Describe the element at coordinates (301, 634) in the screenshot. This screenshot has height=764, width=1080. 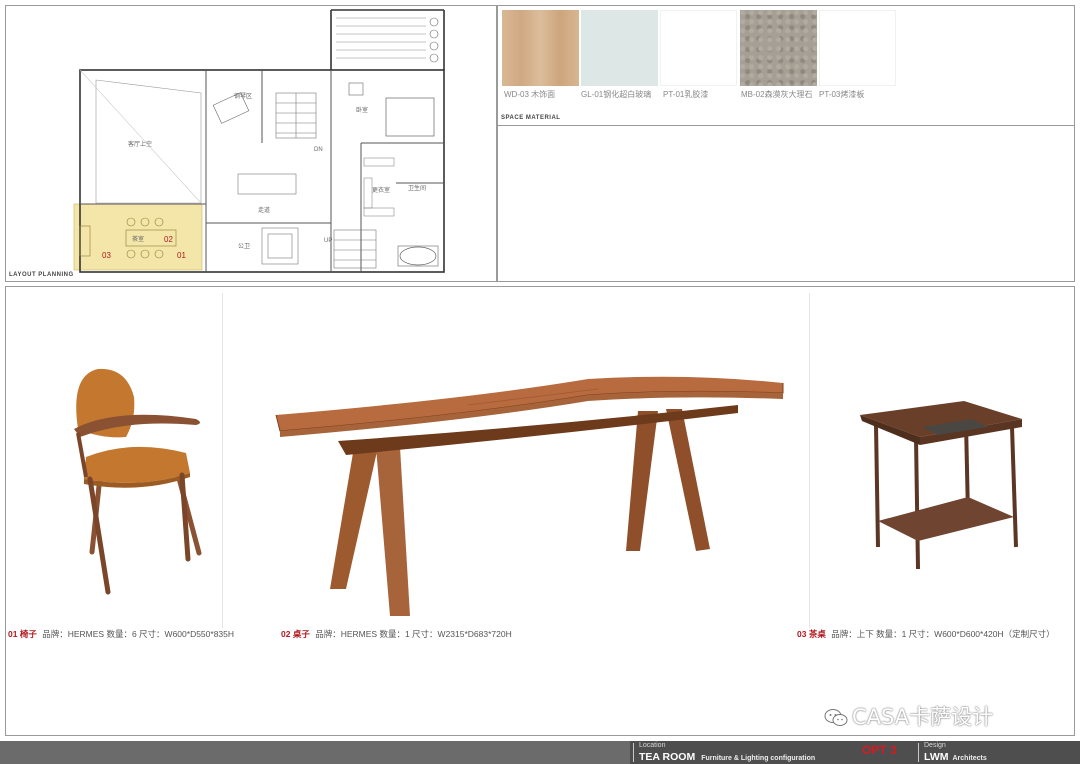
I see `table-name: 桌子` at that location.